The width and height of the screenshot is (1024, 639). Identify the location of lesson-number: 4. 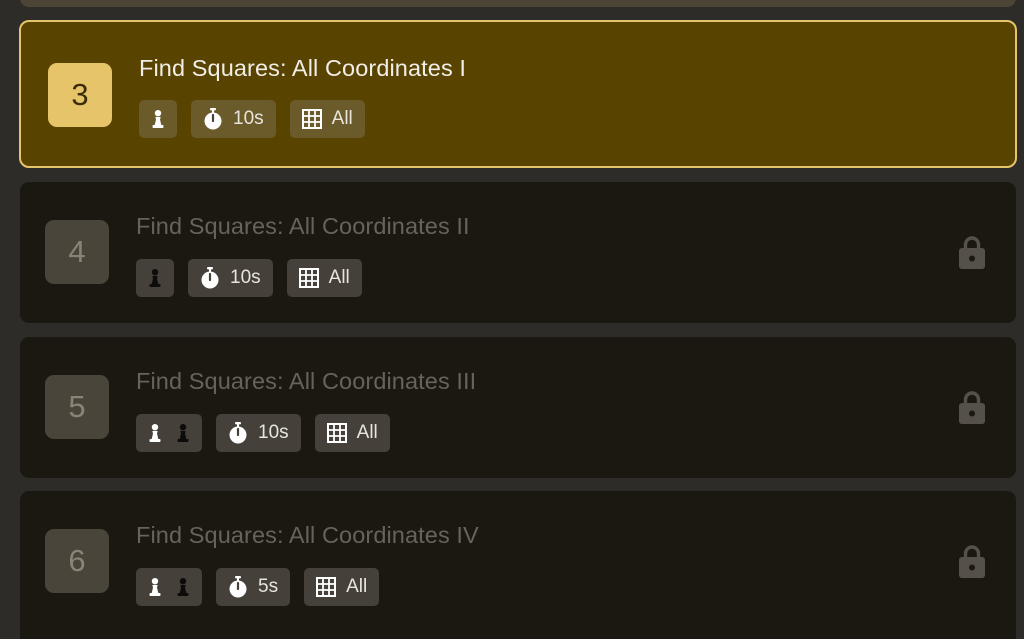
(77, 252).